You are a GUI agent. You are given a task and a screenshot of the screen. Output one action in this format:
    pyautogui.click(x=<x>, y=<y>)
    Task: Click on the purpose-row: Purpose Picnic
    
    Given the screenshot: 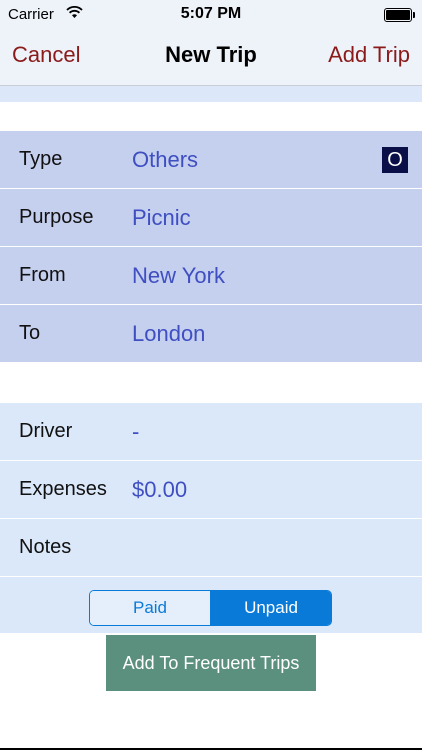 What is the action you would take?
    pyautogui.click(x=211, y=218)
    